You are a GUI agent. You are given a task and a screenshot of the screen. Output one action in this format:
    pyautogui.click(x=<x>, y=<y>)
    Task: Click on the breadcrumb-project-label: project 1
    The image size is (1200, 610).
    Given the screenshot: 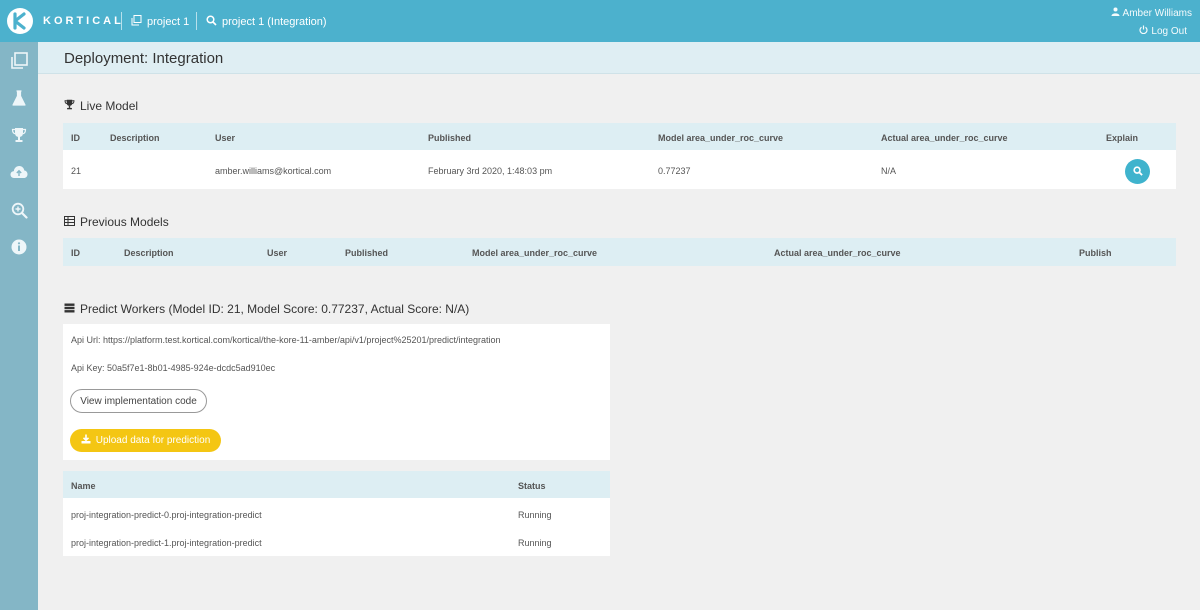 What is the action you would take?
    pyautogui.click(x=168, y=22)
    